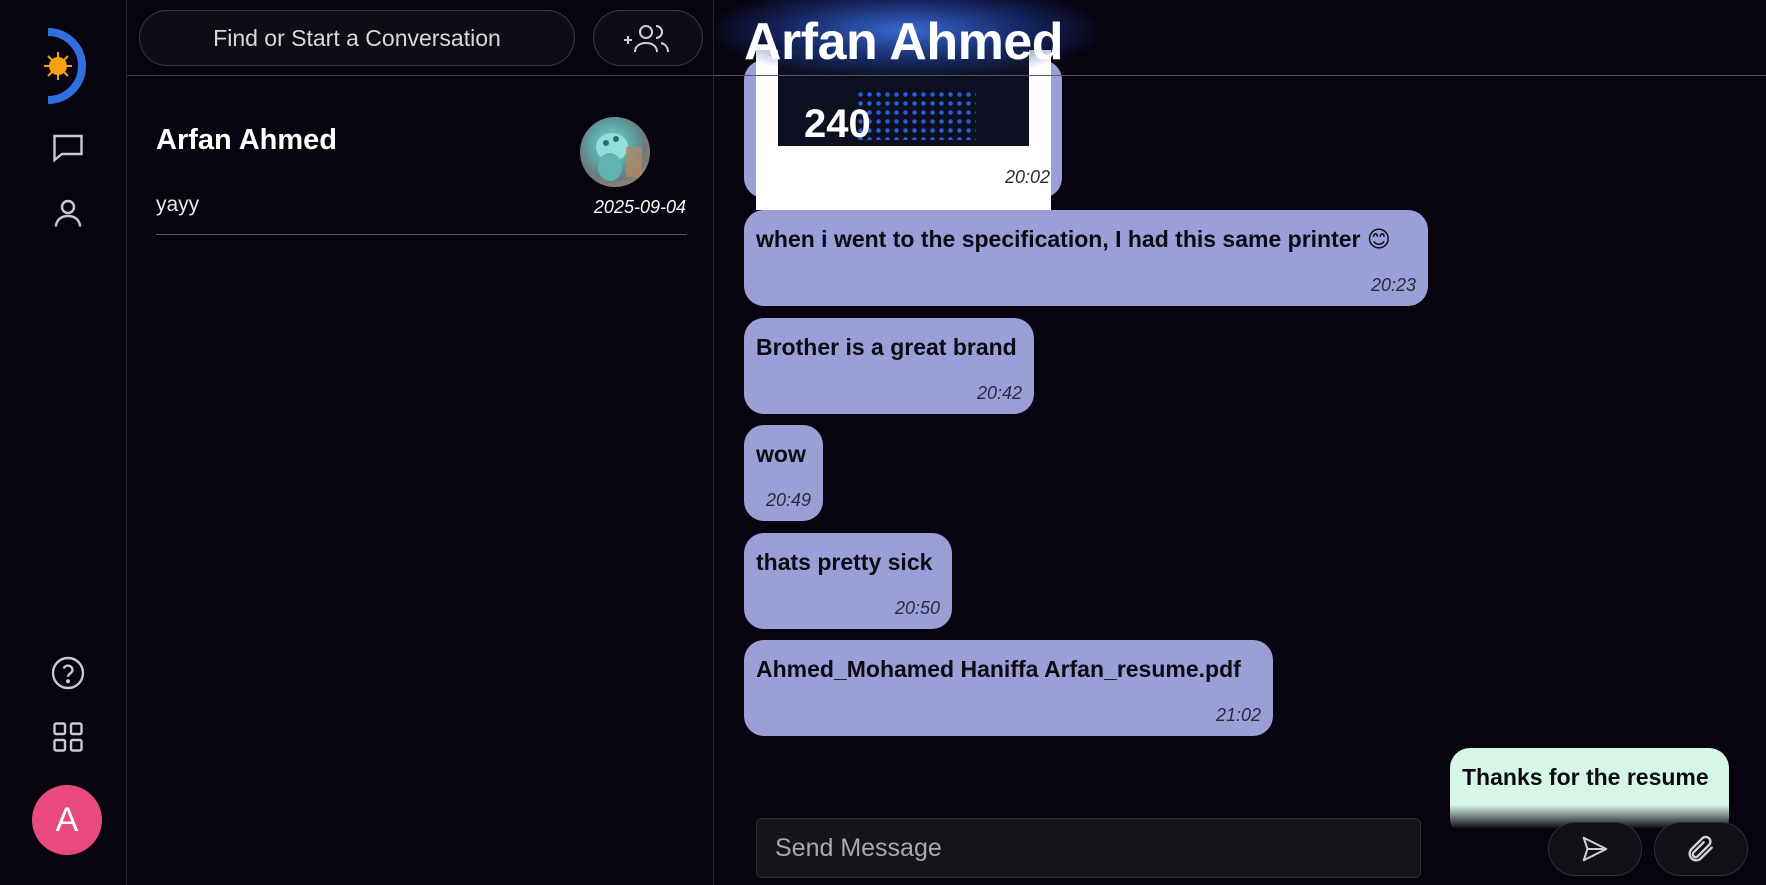 The width and height of the screenshot is (1766, 885). What do you see at coordinates (999, 393) in the screenshot?
I see `message-time: 20:42` at bounding box center [999, 393].